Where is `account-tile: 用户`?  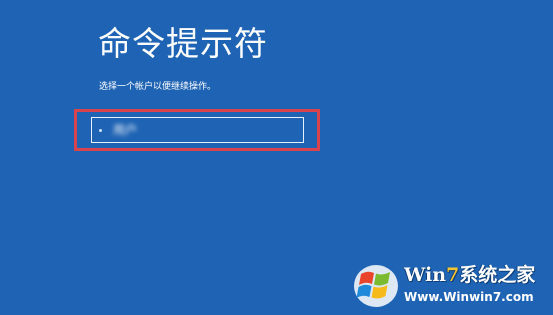
account-tile: 用户 is located at coordinates (197, 130).